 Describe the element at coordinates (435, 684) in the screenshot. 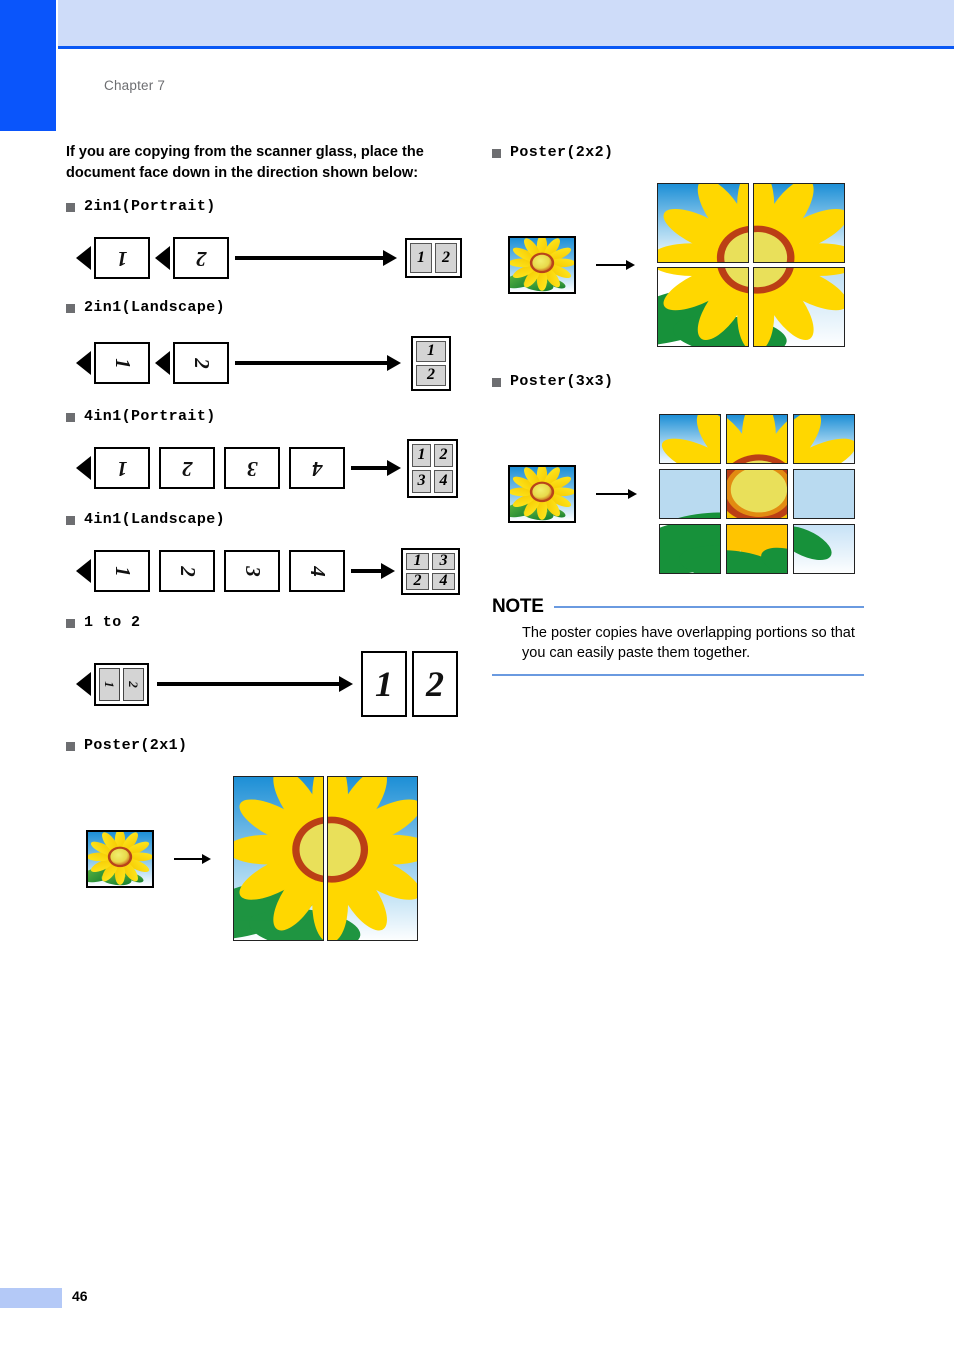

I see `result-sheet-2: 2` at that location.